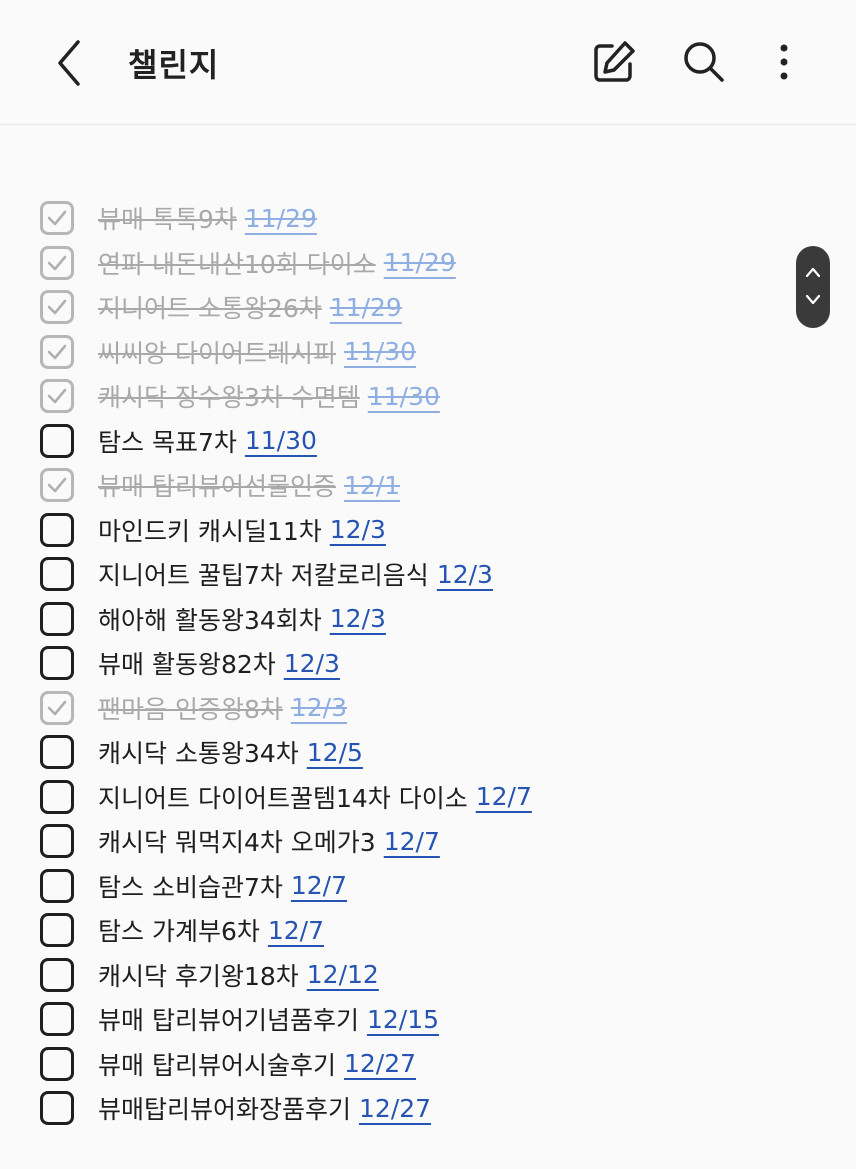  Describe the element at coordinates (210, 620) in the screenshot. I see `checklist-item-label: 해아해 활동왕34회차` at that location.